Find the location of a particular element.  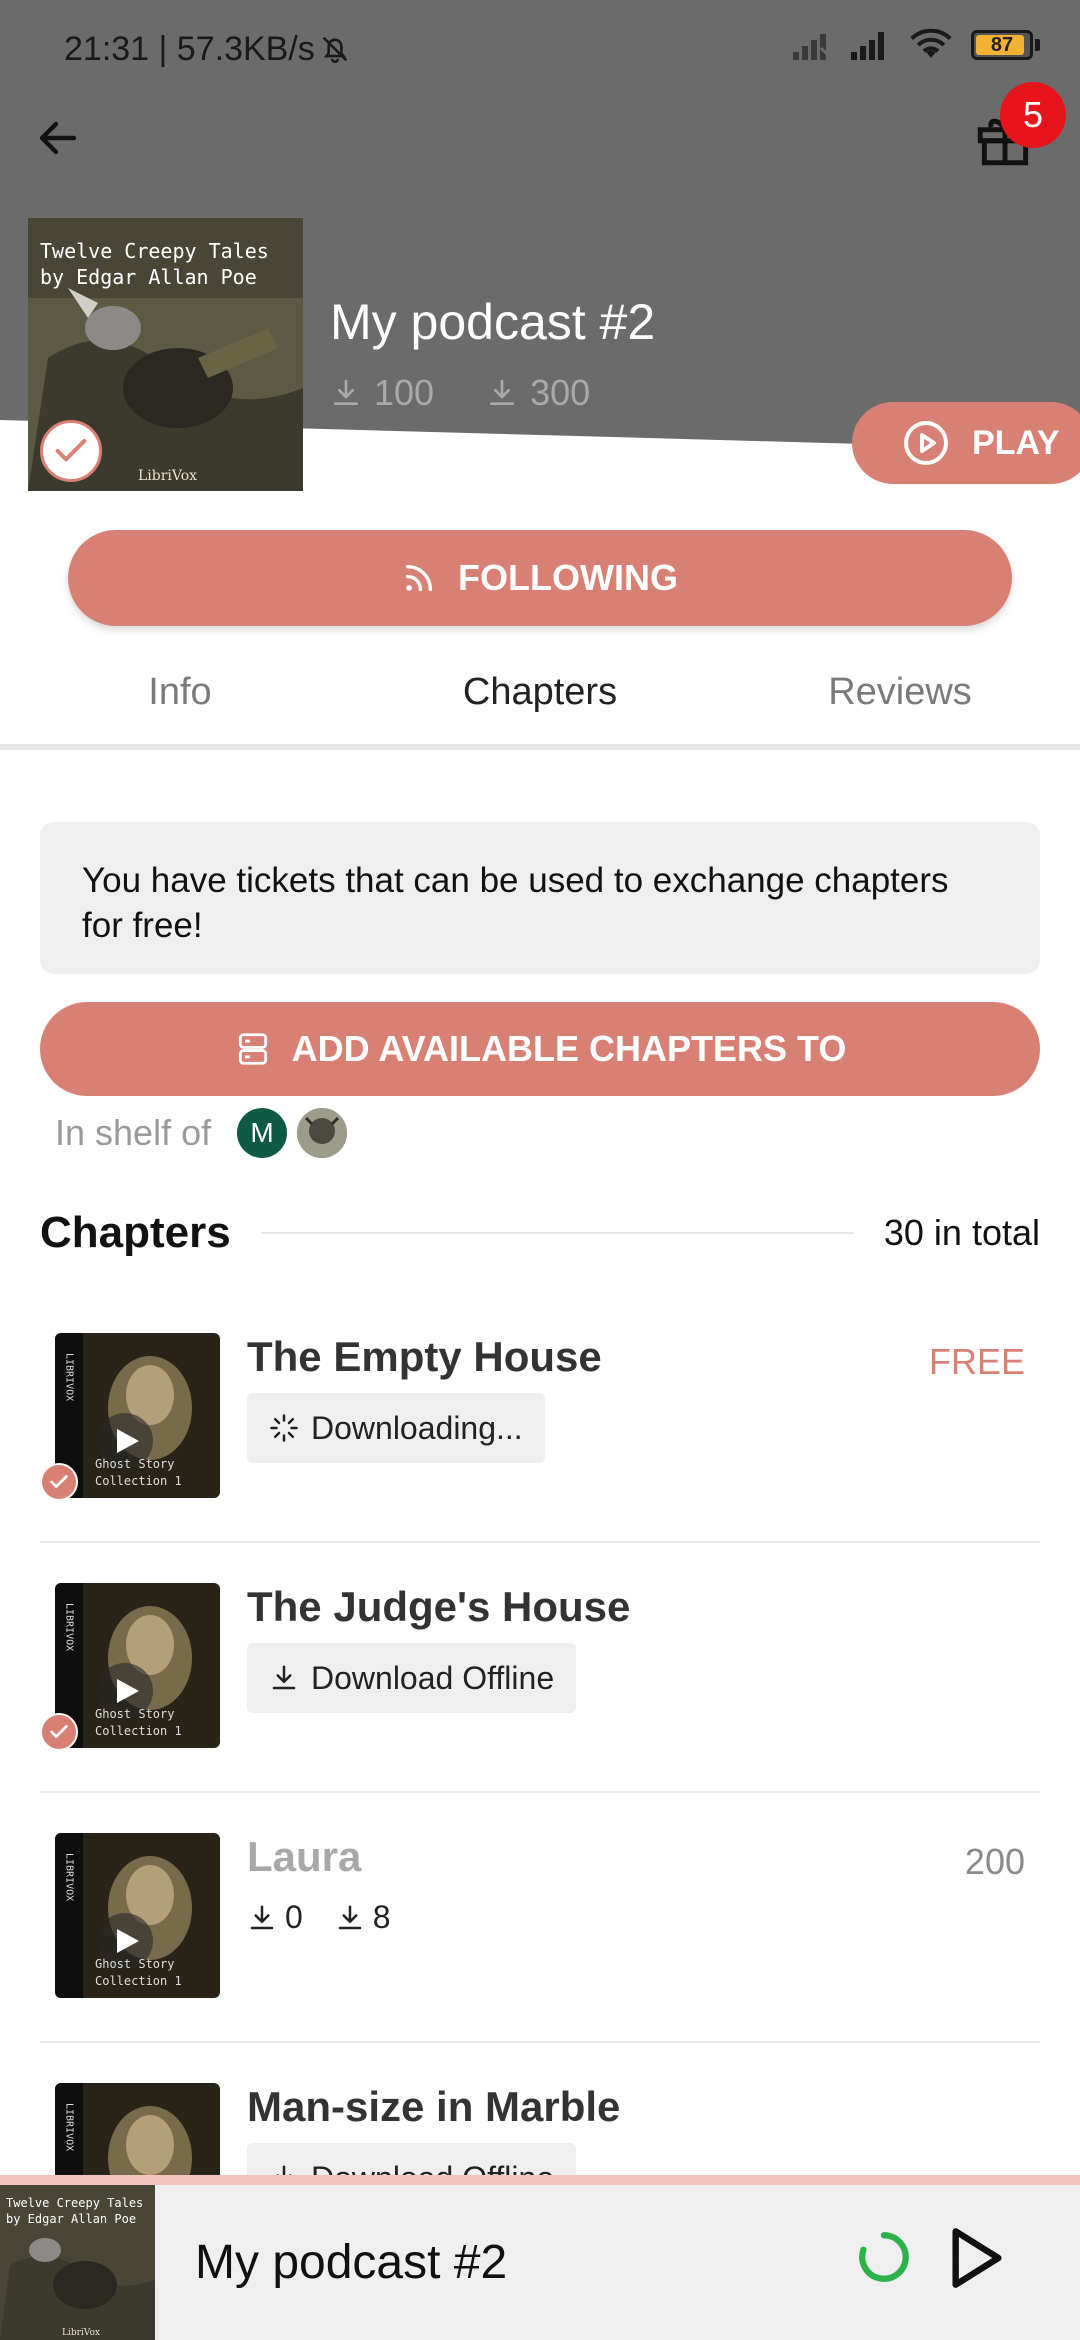

chapter-stat: 0 is located at coordinates (275, 1917).